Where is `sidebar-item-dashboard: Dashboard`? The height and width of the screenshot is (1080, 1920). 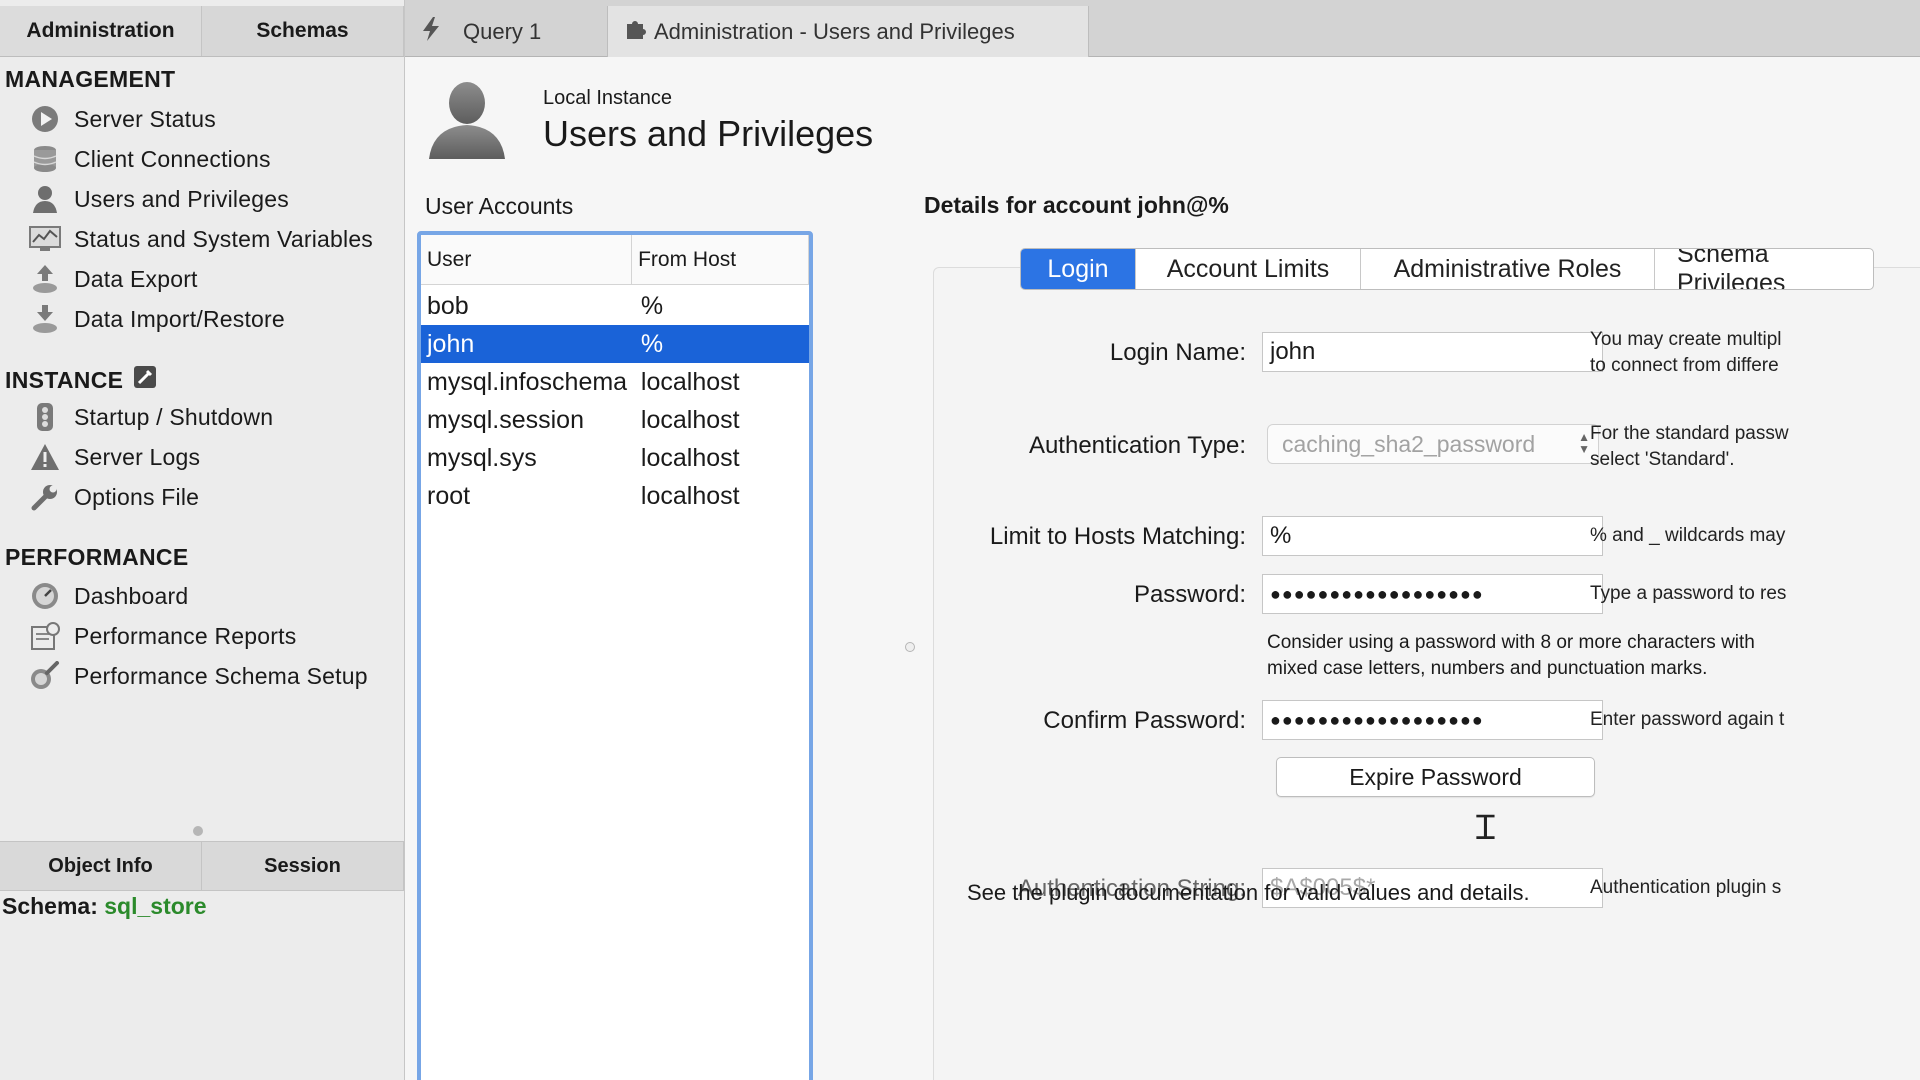
sidebar-item-dashboard: Dashboard is located at coordinates (108, 596).